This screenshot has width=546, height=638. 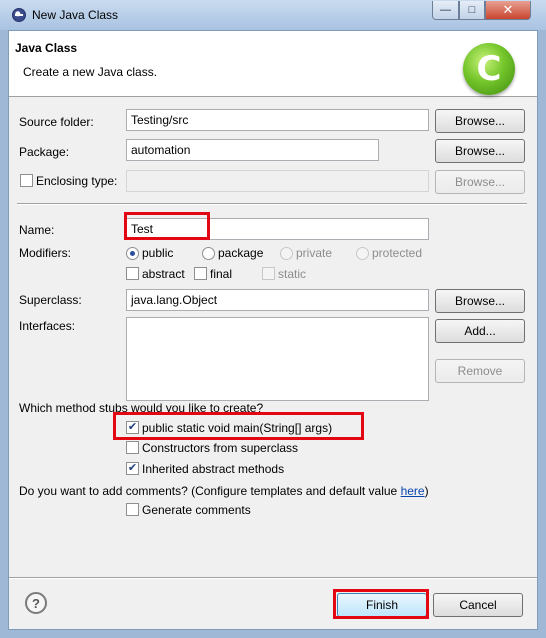 I want to click on configure-templates-link: here, so click(x=413, y=491).